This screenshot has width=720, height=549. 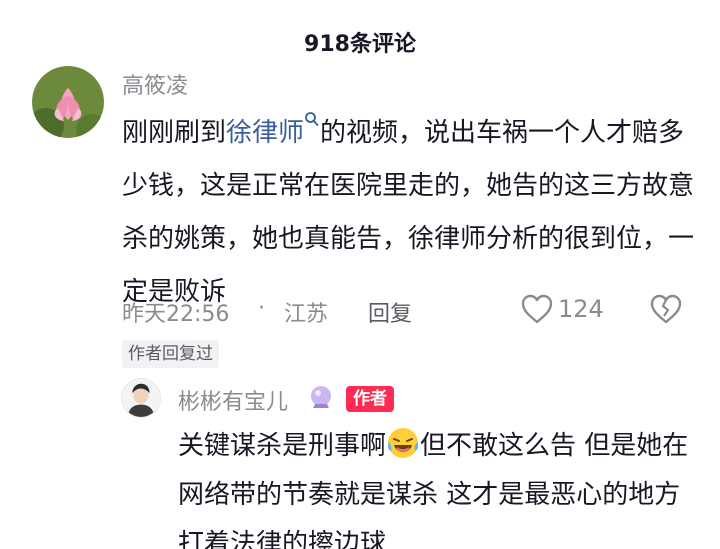 What do you see at coordinates (321, 397) in the screenshot?
I see `crystal-ball-icon` at bounding box center [321, 397].